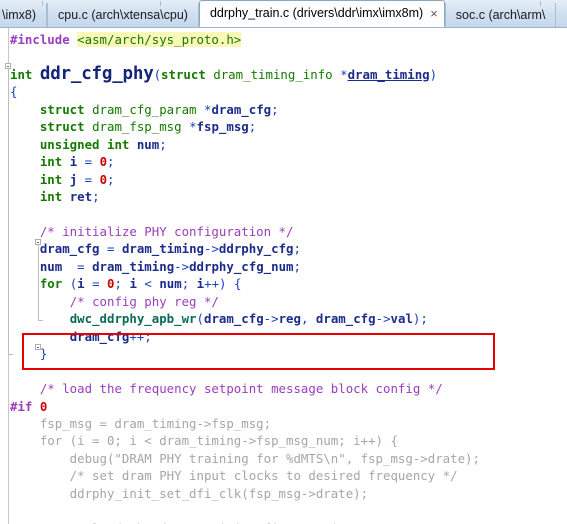  Describe the element at coordinates (141, 423) in the screenshot. I see `code-line: fsp_msg = dram_timing->fsp_msg;` at that location.